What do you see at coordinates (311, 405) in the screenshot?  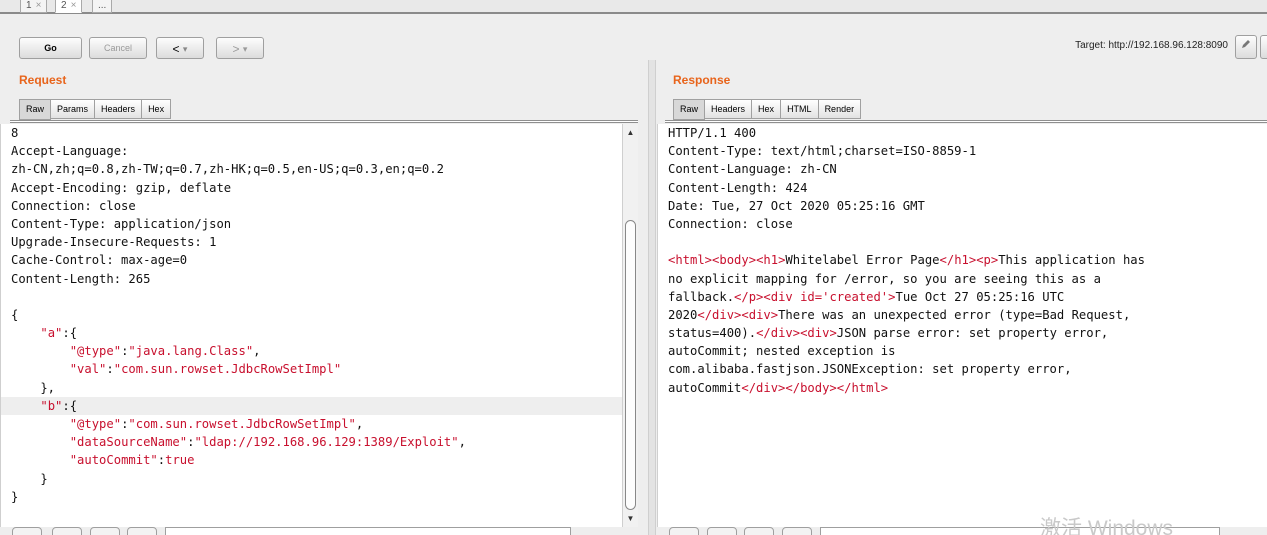 I see `editor-line: "b":{` at bounding box center [311, 405].